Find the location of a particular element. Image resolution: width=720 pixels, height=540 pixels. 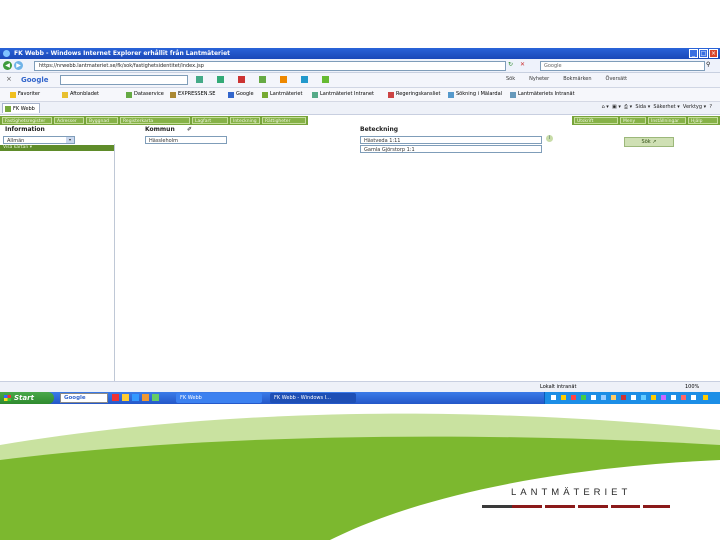

forward-button: ▶ is located at coordinates (18, 65).